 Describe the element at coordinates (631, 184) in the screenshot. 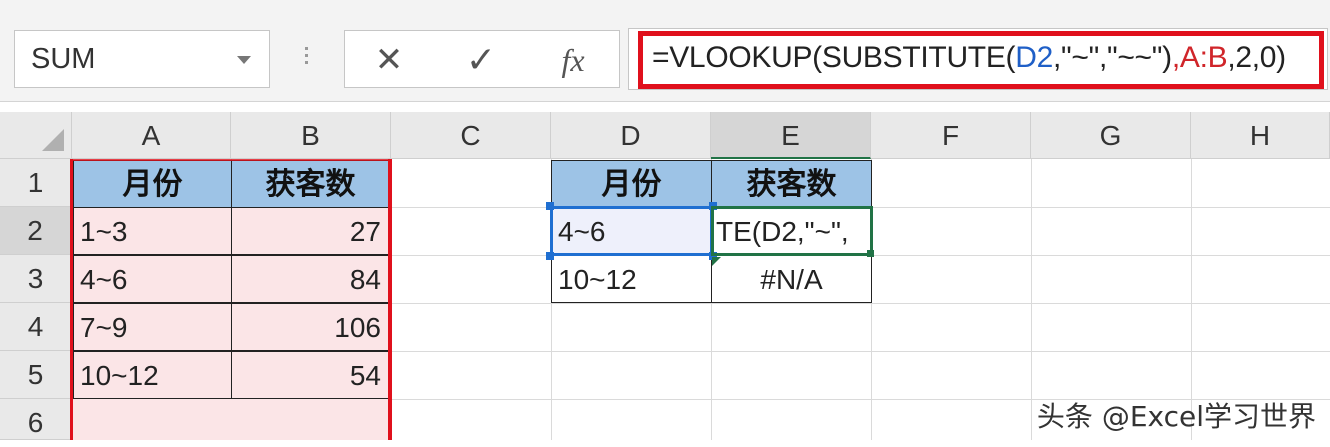

I see `cell-d1: 月份` at that location.